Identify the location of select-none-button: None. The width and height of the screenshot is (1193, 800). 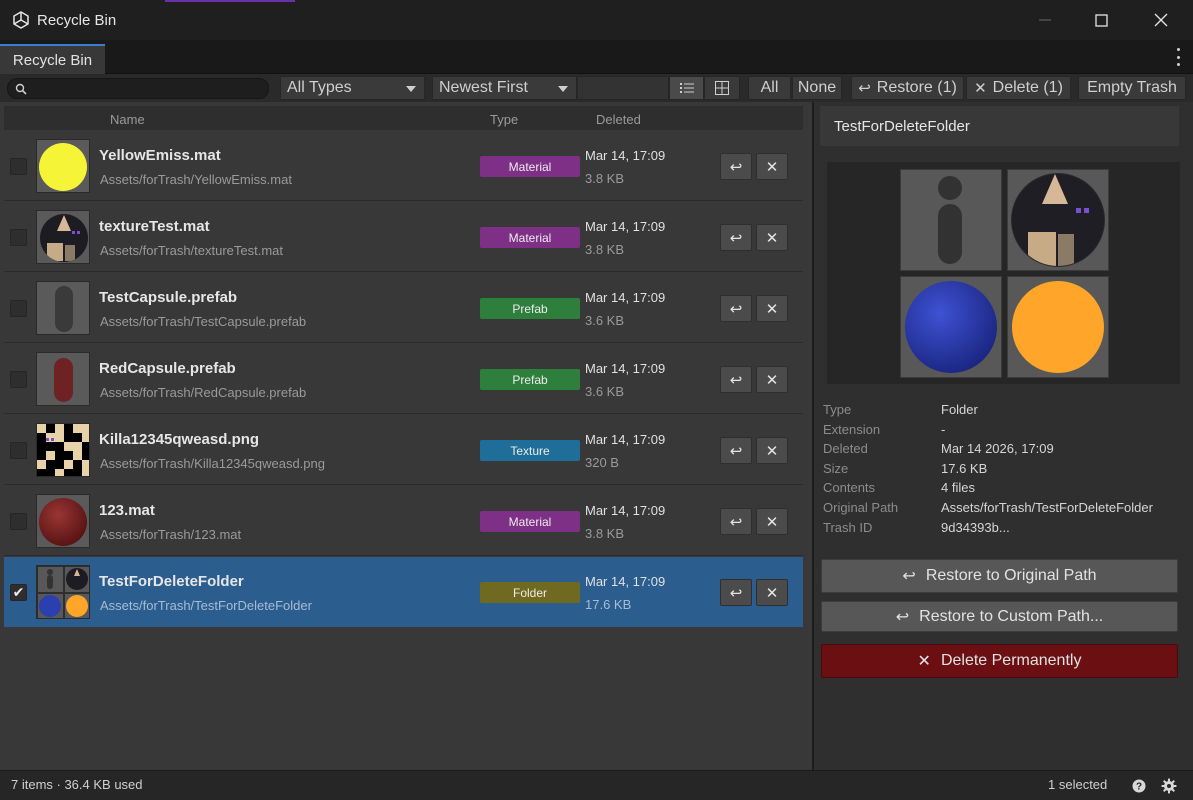
(817, 88).